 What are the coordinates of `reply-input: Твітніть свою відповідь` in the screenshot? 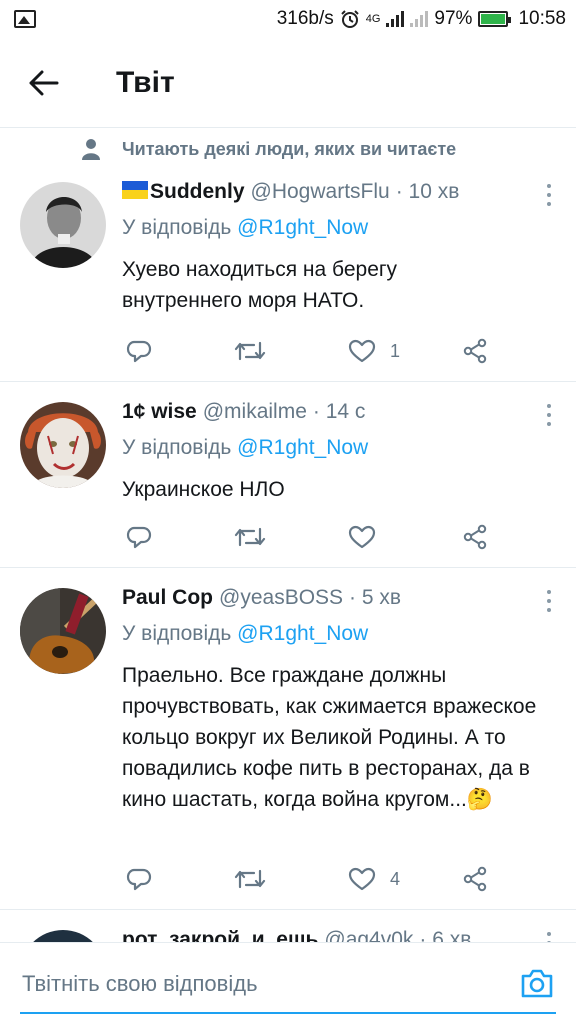 It's located at (140, 984).